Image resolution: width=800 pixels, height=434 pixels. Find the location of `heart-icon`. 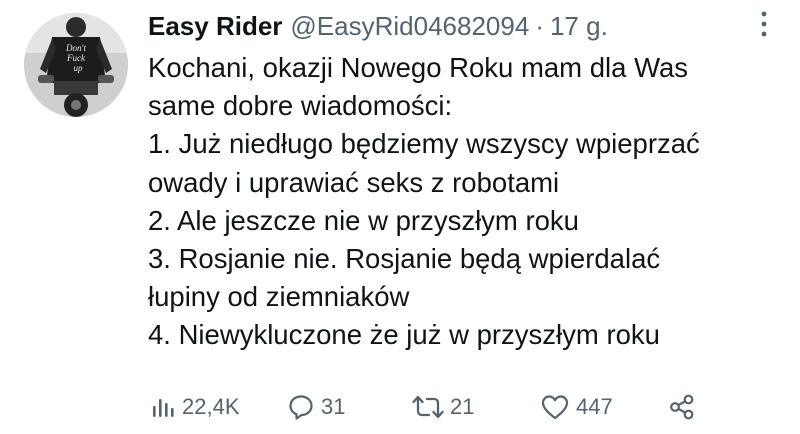

heart-icon is located at coordinates (555, 407).